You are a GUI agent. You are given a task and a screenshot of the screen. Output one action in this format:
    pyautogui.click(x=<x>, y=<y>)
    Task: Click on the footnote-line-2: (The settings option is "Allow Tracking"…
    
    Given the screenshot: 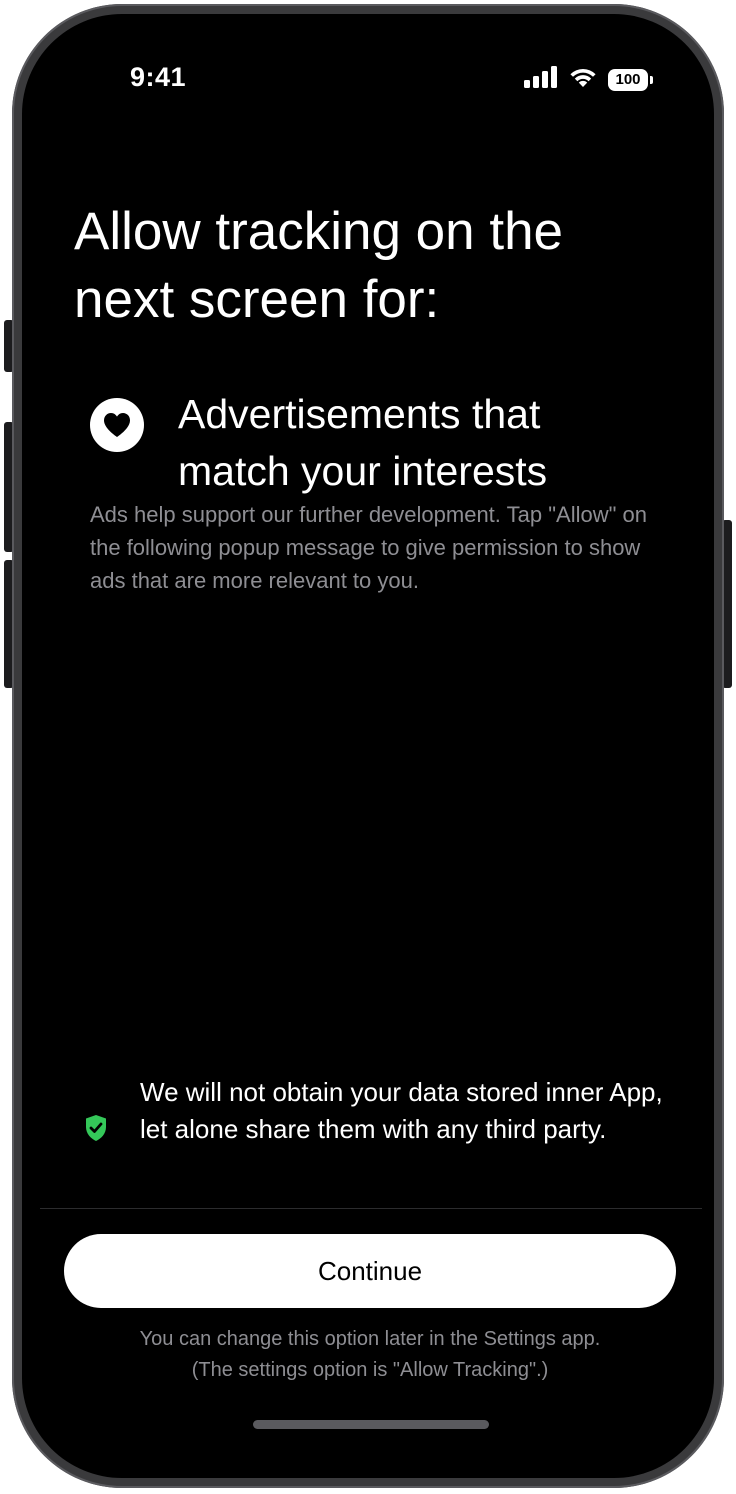 What is the action you would take?
    pyautogui.click(x=370, y=1370)
    